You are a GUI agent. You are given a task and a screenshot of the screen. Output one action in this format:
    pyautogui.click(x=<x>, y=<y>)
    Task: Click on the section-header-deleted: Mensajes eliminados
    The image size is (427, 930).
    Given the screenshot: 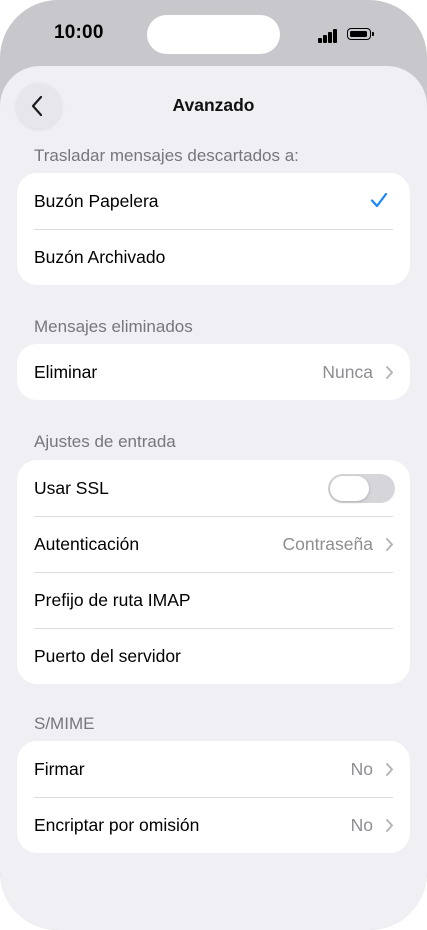 What is the action you would take?
    pyautogui.click(x=113, y=326)
    